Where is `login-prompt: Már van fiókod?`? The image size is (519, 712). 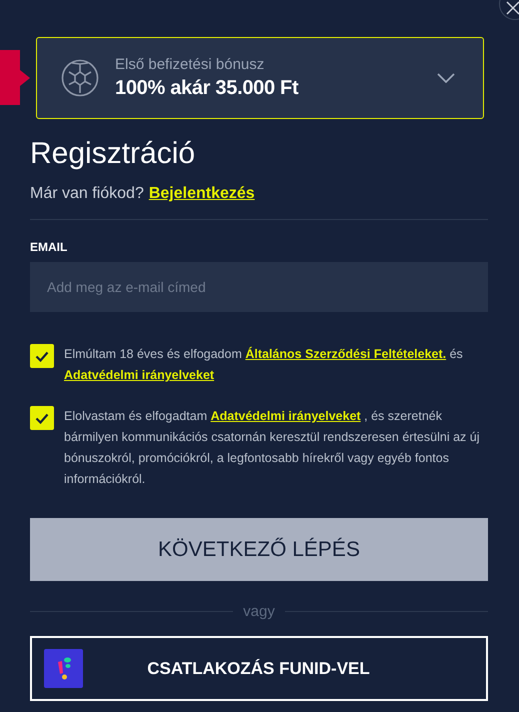 login-prompt: Már van fiókod? is located at coordinates (87, 194).